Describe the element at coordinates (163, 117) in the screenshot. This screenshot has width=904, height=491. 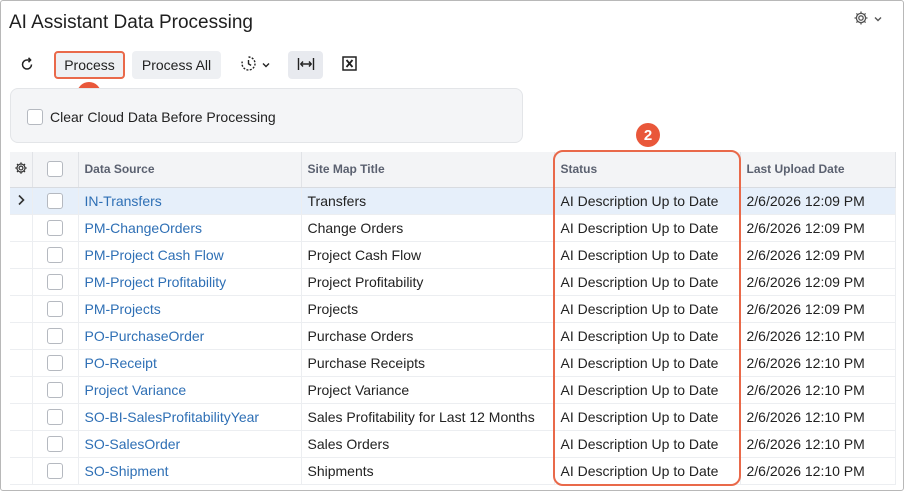
I see `clear-cloud-data-label: Clear Cloud Data Before Processing` at that location.